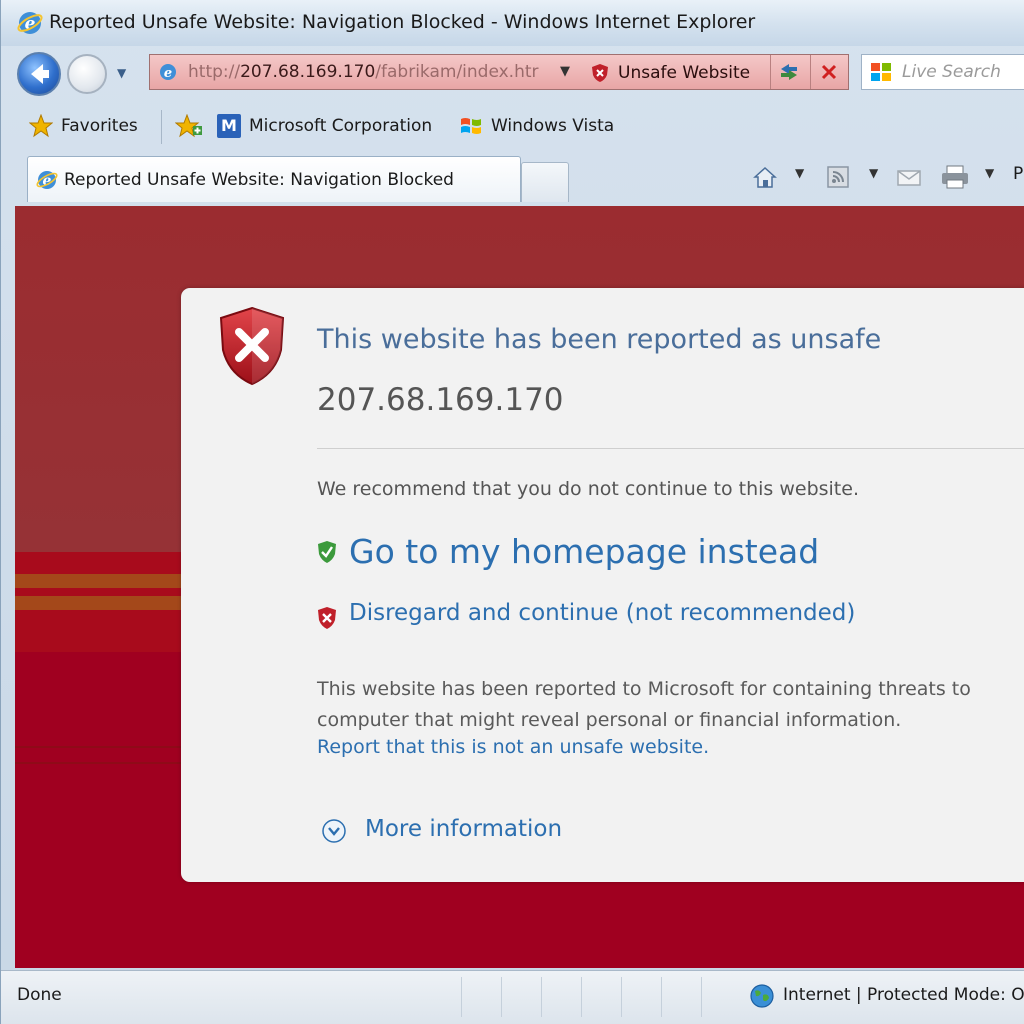 The width and height of the screenshot is (1024, 1024). Describe the element at coordinates (229, 126) in the screenshot. I see `microsoft-site-icon: M` at that location.